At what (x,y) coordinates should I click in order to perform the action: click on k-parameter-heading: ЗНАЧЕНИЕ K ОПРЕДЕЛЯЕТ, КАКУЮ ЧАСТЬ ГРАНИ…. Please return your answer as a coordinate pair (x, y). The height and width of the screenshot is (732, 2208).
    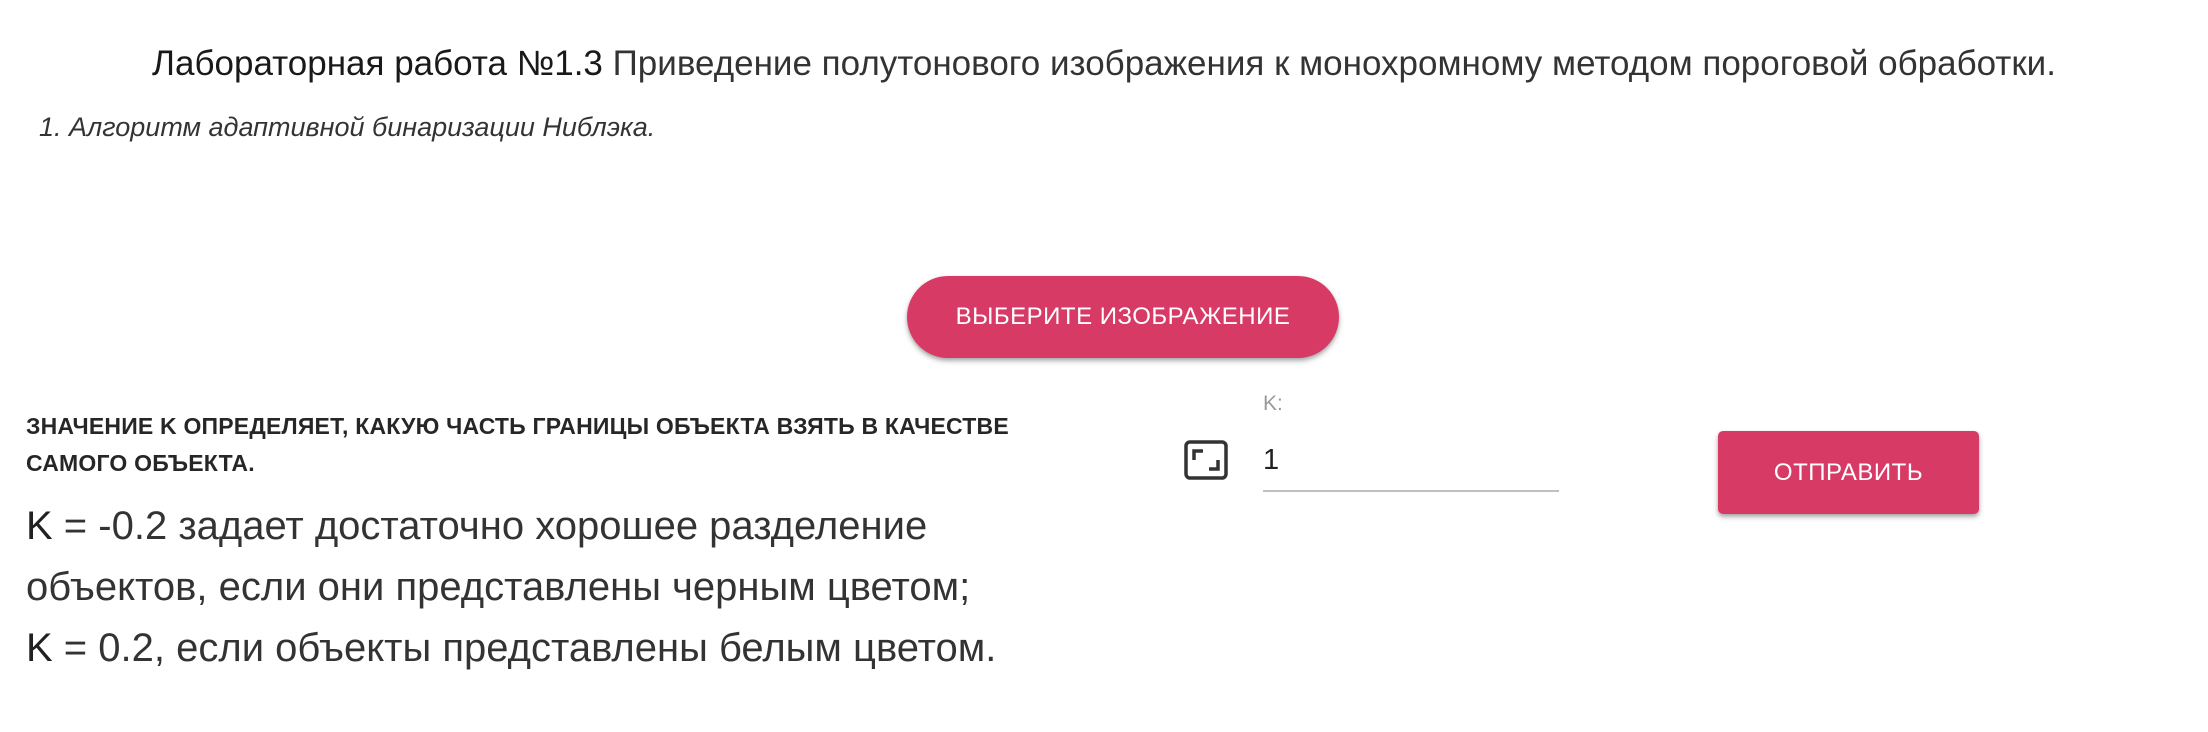
    Looking at the image, I should click on (517, 444).